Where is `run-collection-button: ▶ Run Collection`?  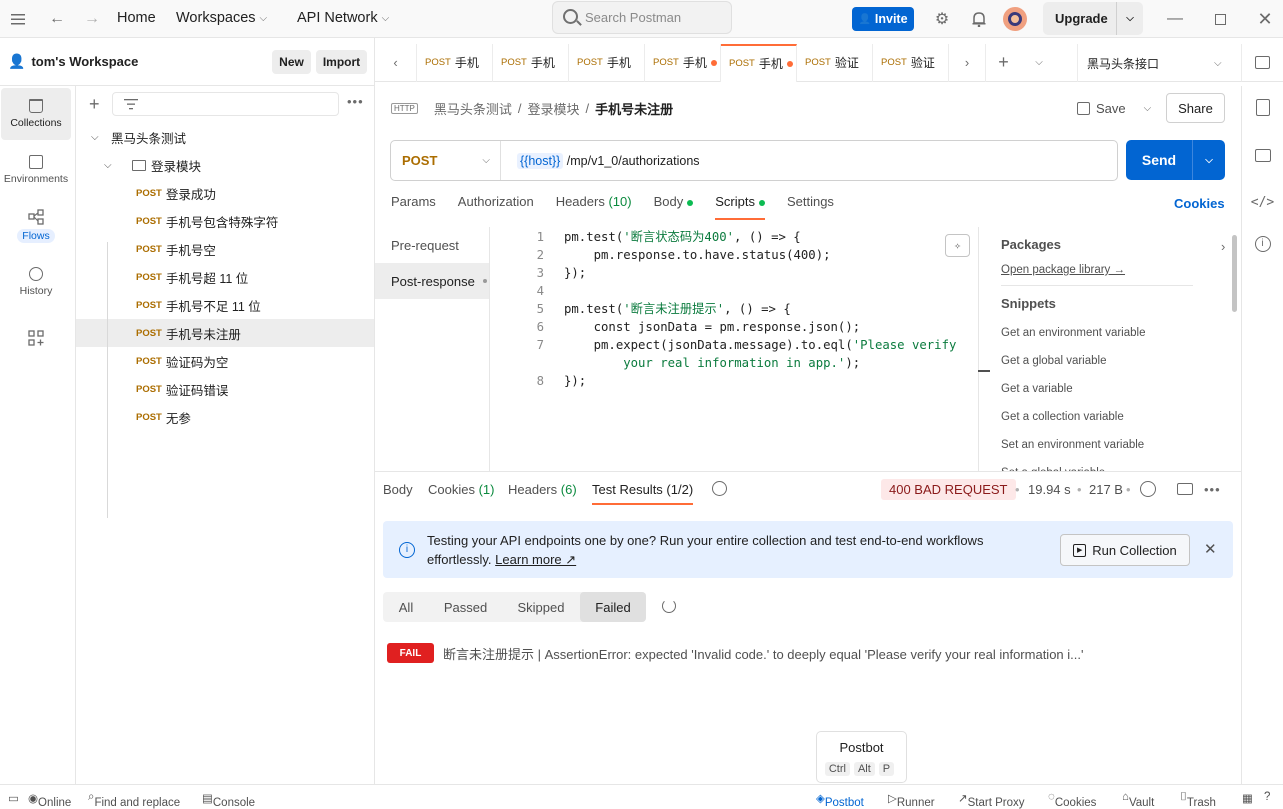 run-collection-button: ▶ Run Collection is located at coordinates (1125, 550).